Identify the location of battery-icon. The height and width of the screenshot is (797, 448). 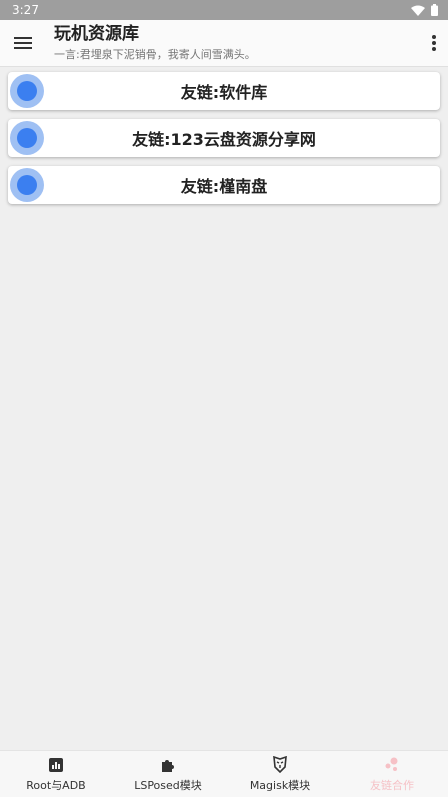
(434, 10).